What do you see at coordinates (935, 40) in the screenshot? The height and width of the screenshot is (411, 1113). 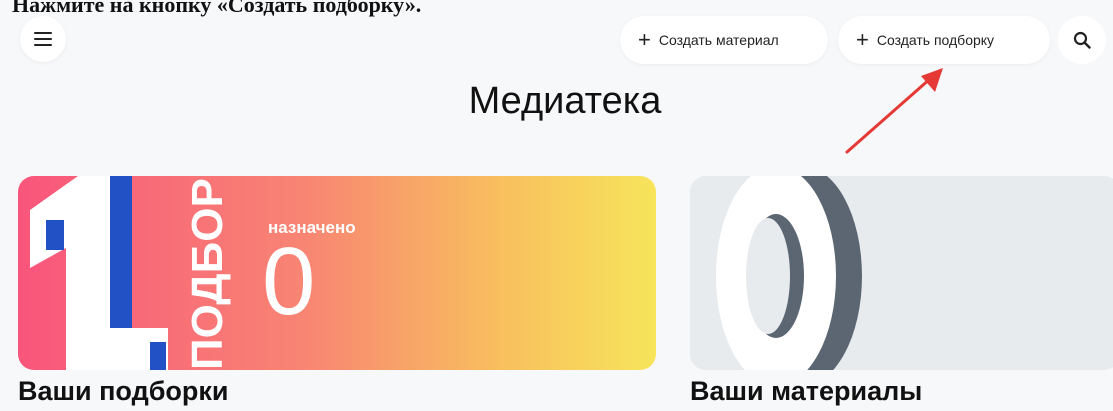 I see `create-selection-label: Создать подборку` at bounding box center [935, 40].